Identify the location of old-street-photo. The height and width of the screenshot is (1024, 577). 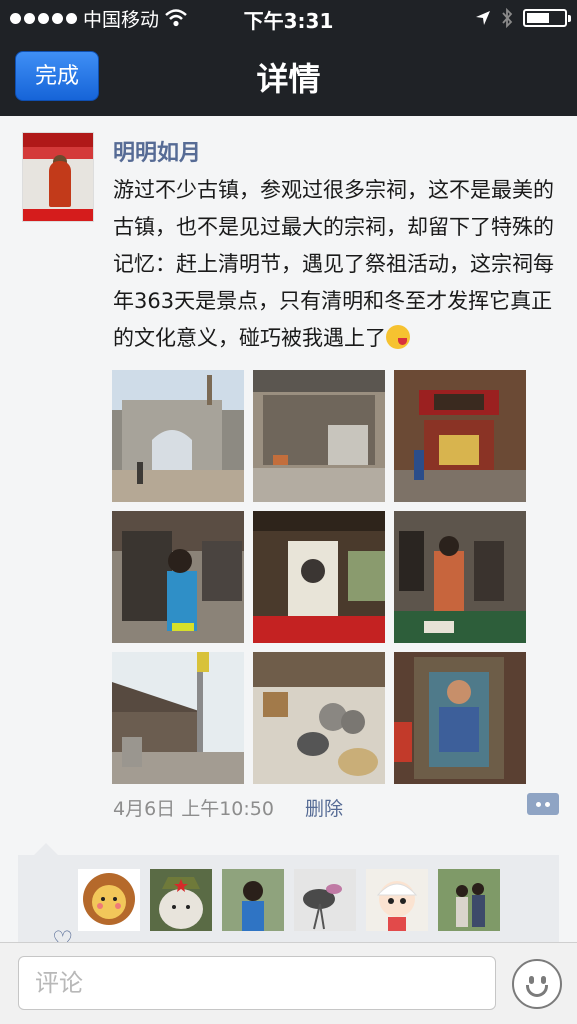
(178, 718).